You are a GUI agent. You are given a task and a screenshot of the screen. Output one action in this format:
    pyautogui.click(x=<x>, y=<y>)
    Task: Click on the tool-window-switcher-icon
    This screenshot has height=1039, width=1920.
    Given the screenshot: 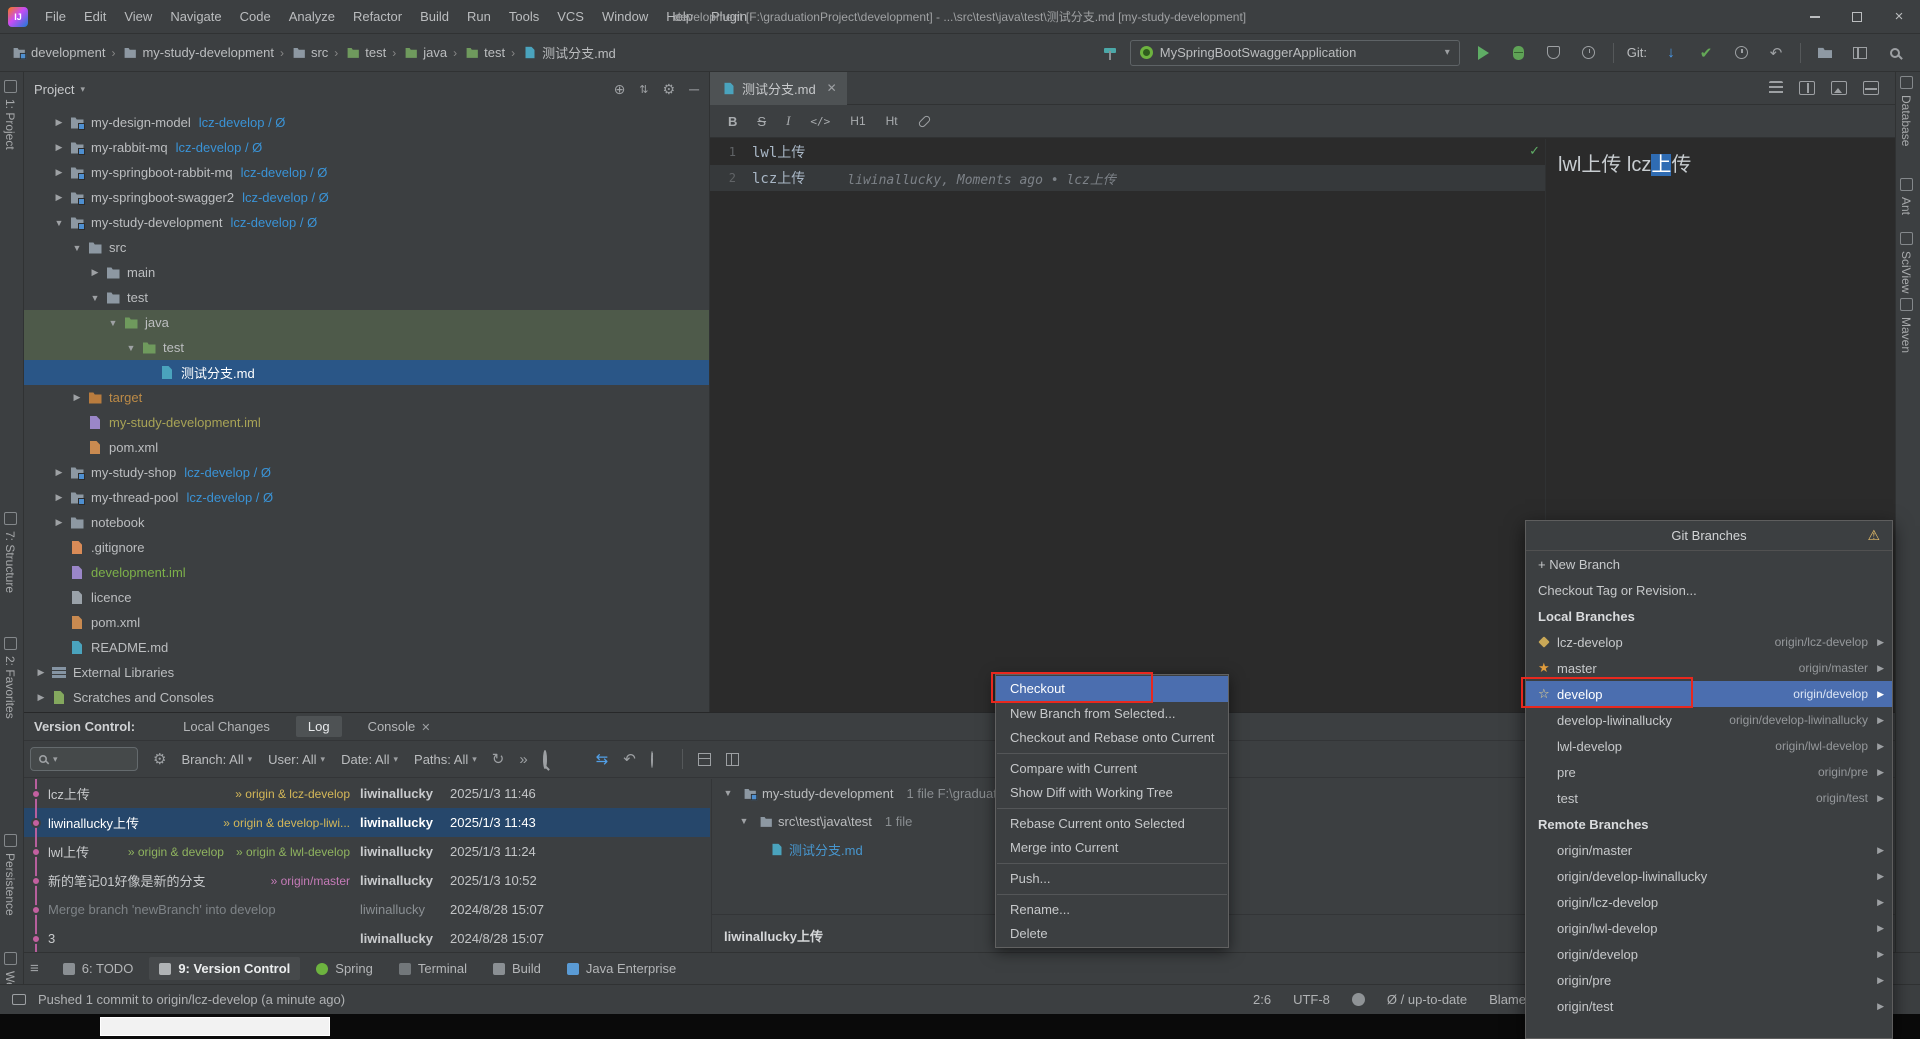 What is the action you would take?
    pyautogui.click(x=19, y=999)
    